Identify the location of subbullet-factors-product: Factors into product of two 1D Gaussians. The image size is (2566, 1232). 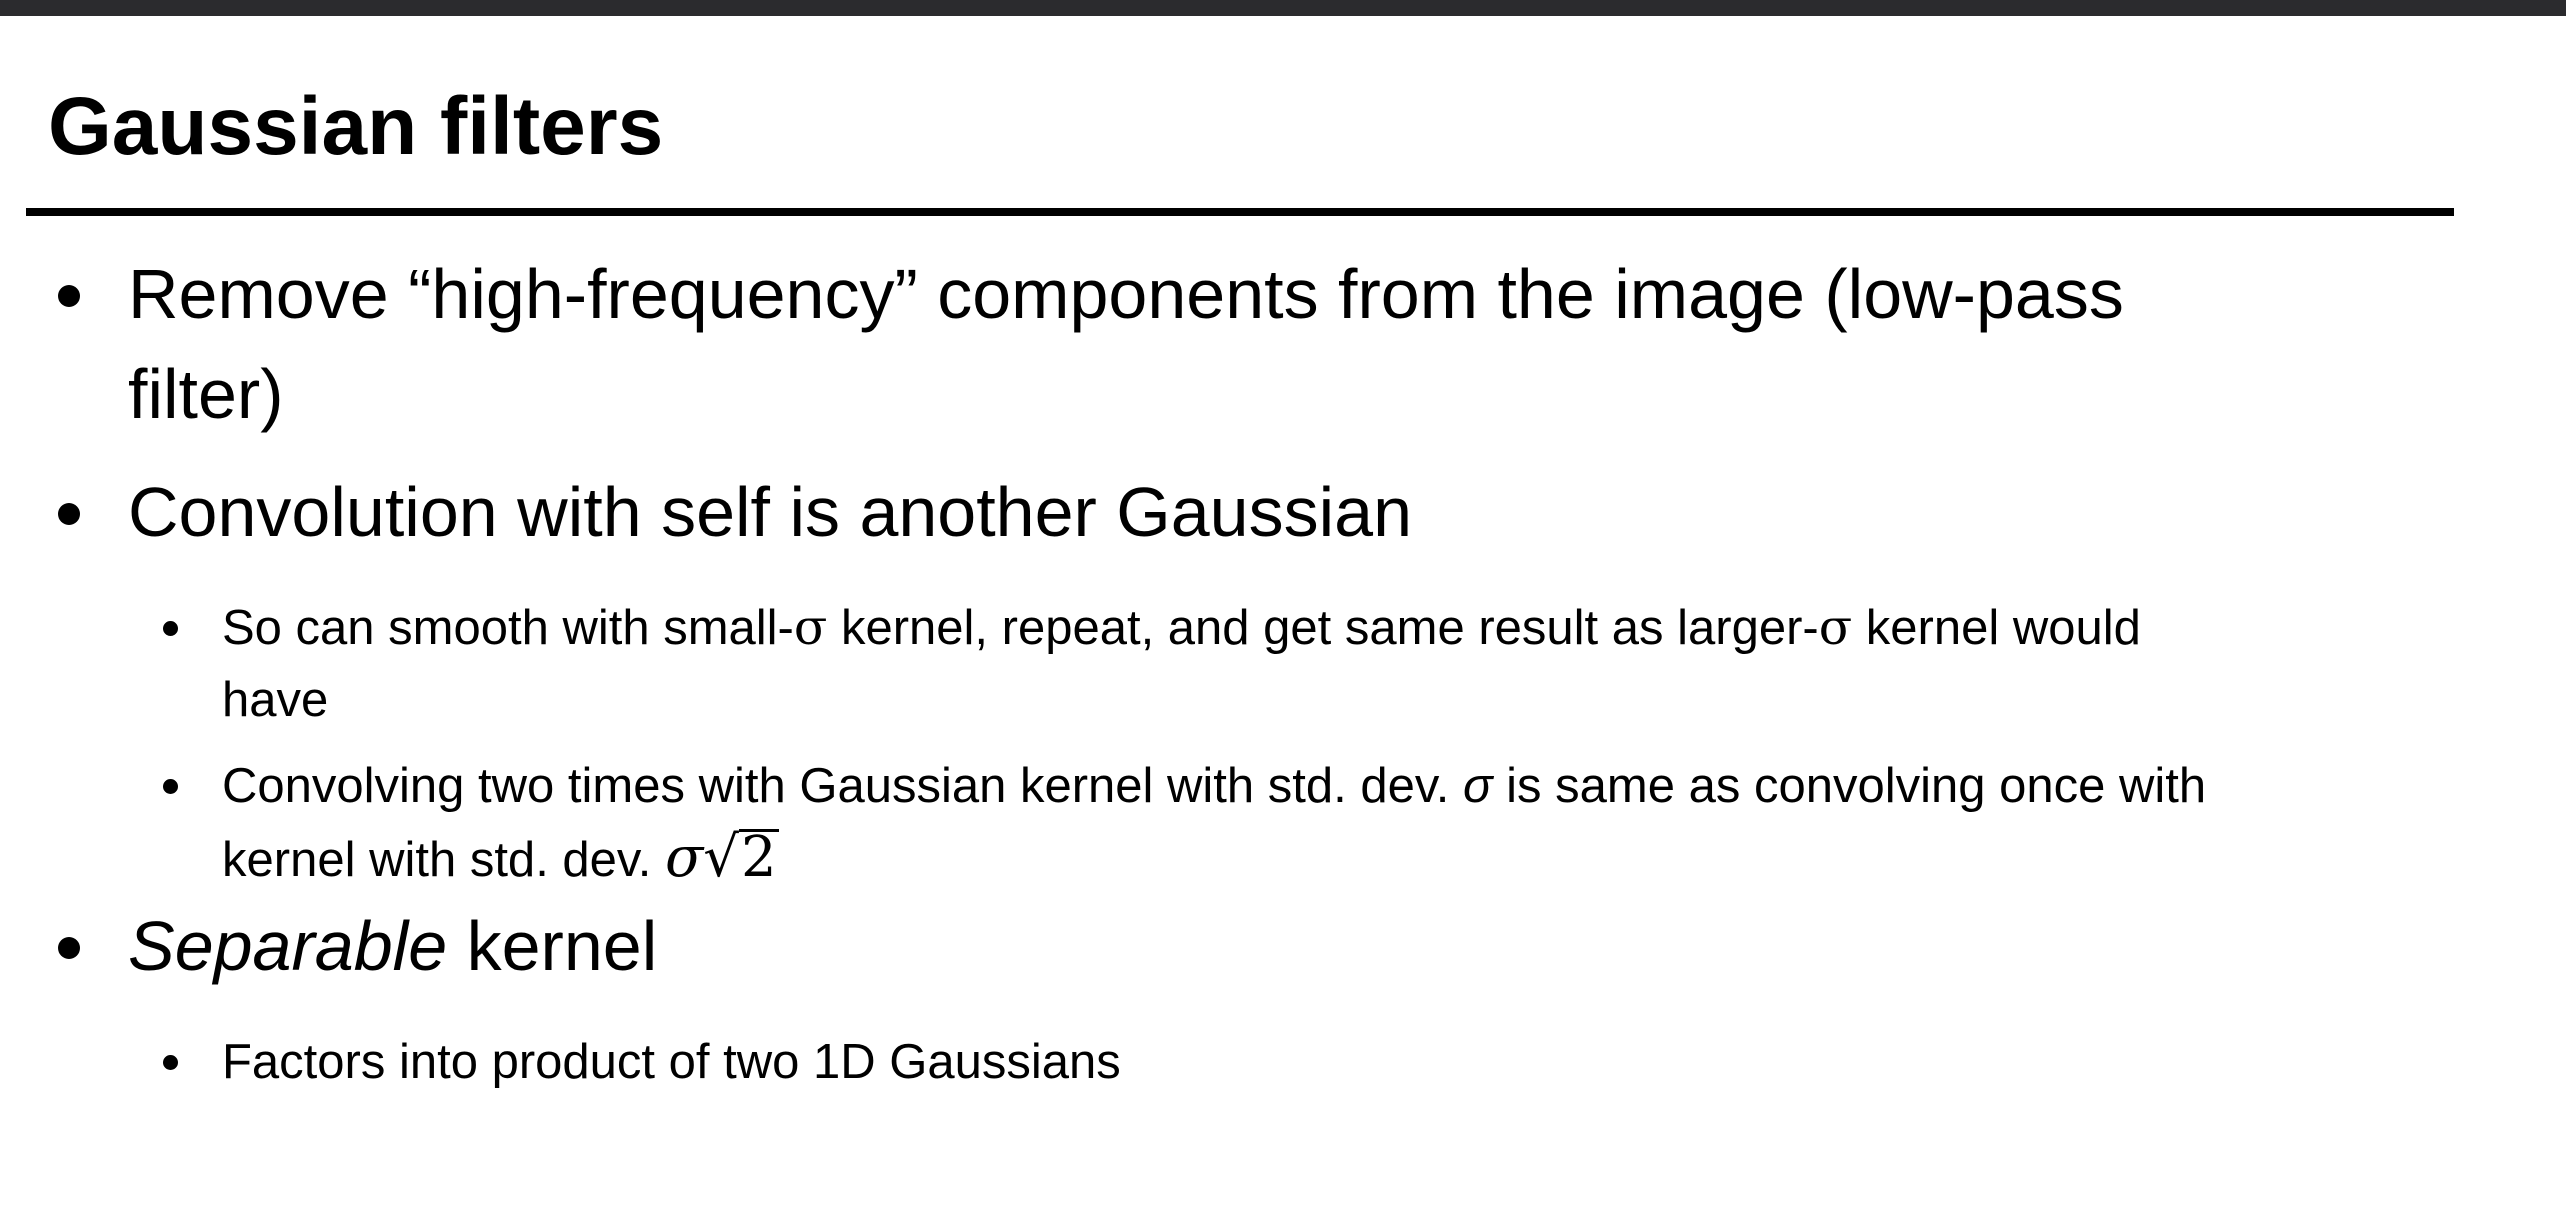
(642, 1062).